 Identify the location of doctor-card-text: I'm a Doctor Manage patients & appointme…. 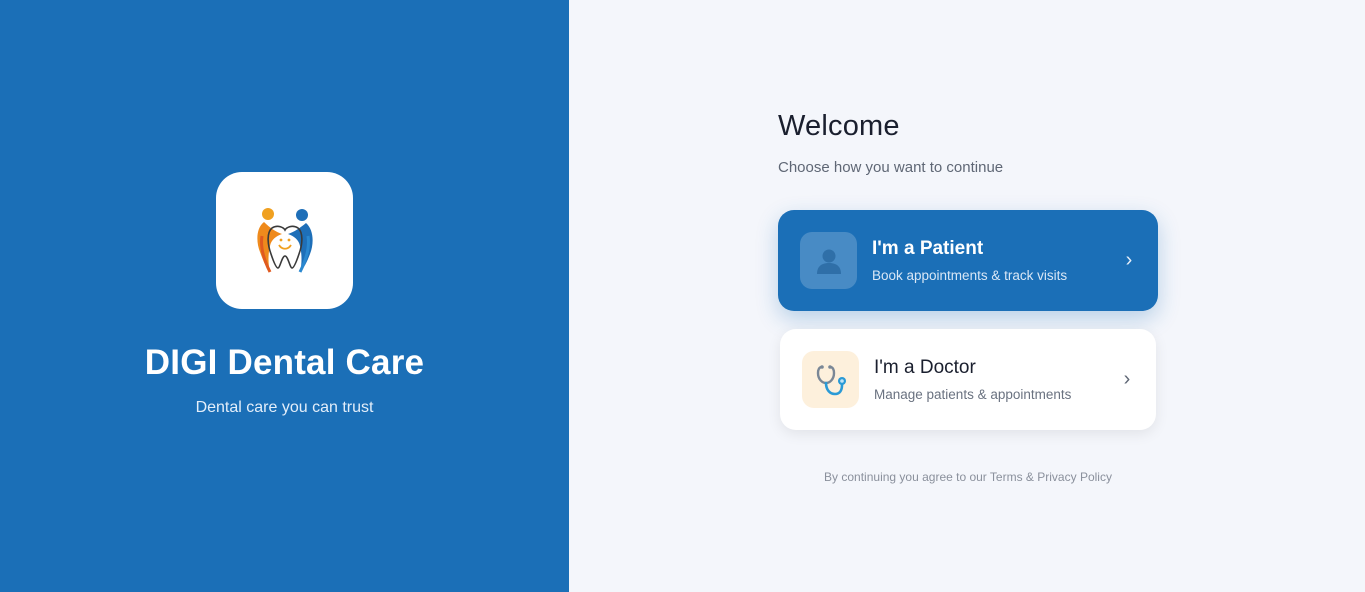
(995, 379).